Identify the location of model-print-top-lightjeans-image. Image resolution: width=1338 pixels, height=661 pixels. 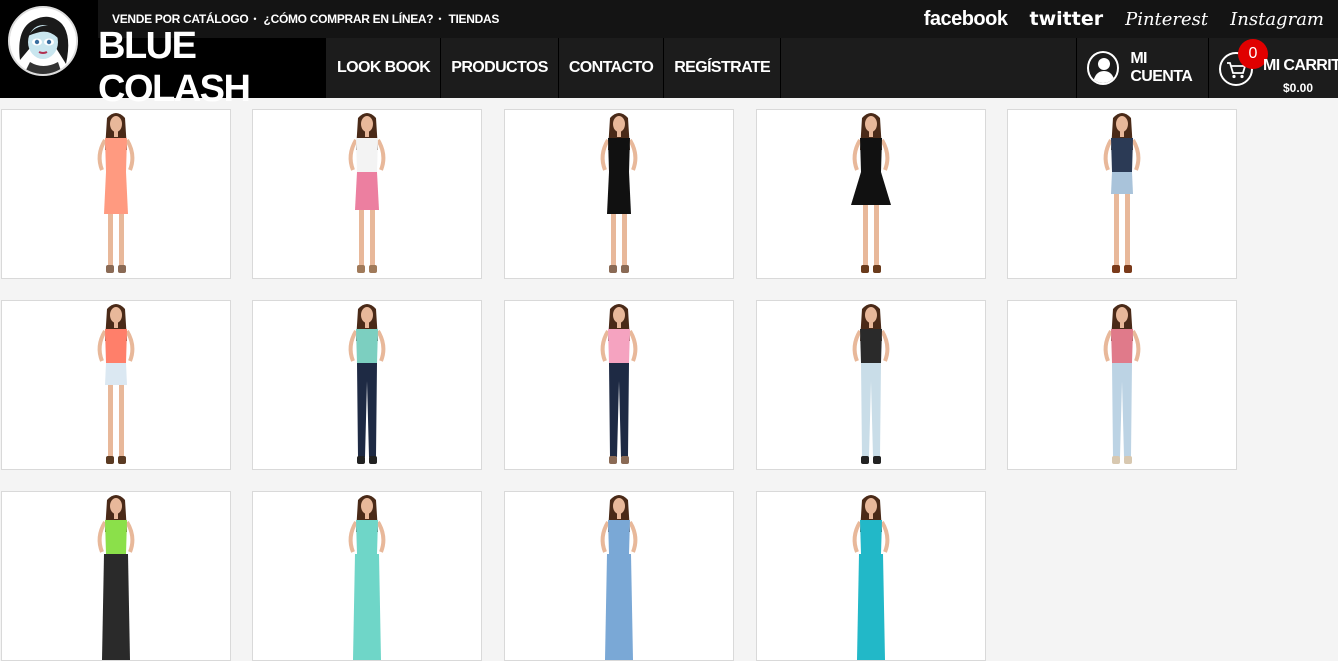
(1122, 384).